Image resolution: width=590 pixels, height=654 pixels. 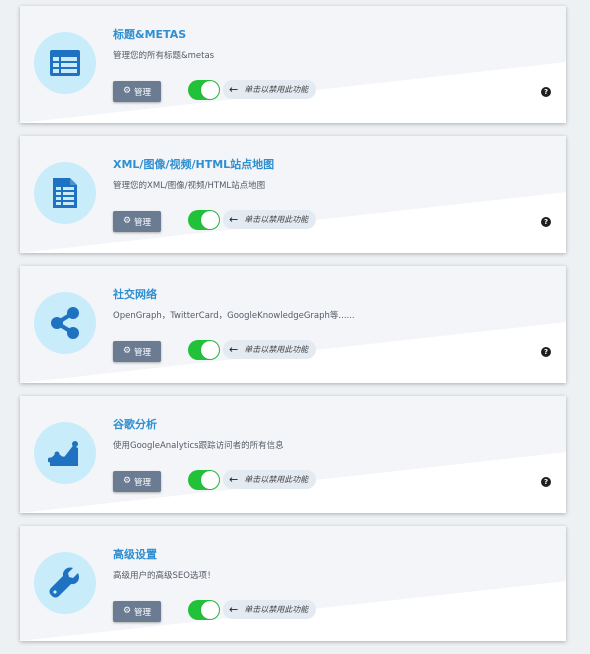 I want to click on card-description: 高级用户的高级SEO选项！, so click(x=164, y=576).